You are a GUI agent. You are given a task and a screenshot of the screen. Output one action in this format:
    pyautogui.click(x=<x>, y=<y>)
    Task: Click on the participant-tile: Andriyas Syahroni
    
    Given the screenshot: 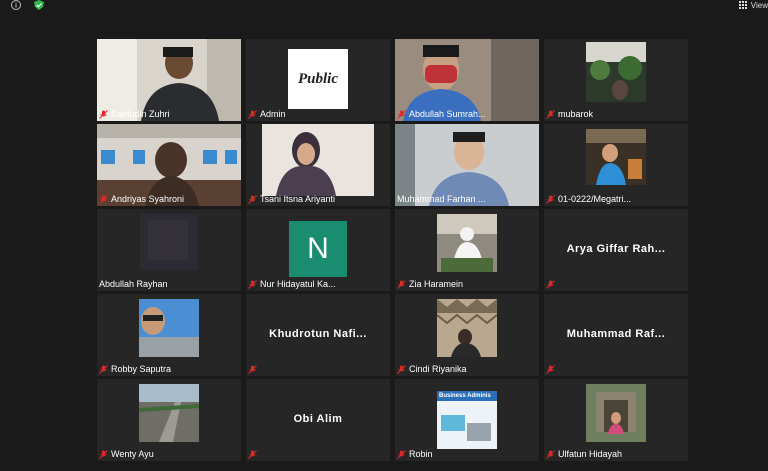 What is the action you would take?
    pyautogui.click(x=169, y=165)
    